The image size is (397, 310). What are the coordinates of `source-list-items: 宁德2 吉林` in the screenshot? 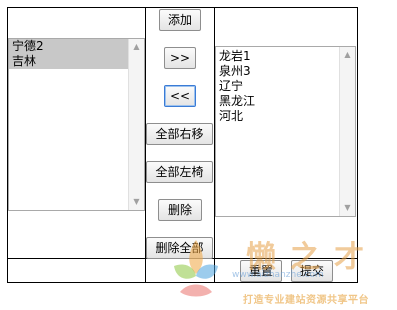 It's located at (76, 54).